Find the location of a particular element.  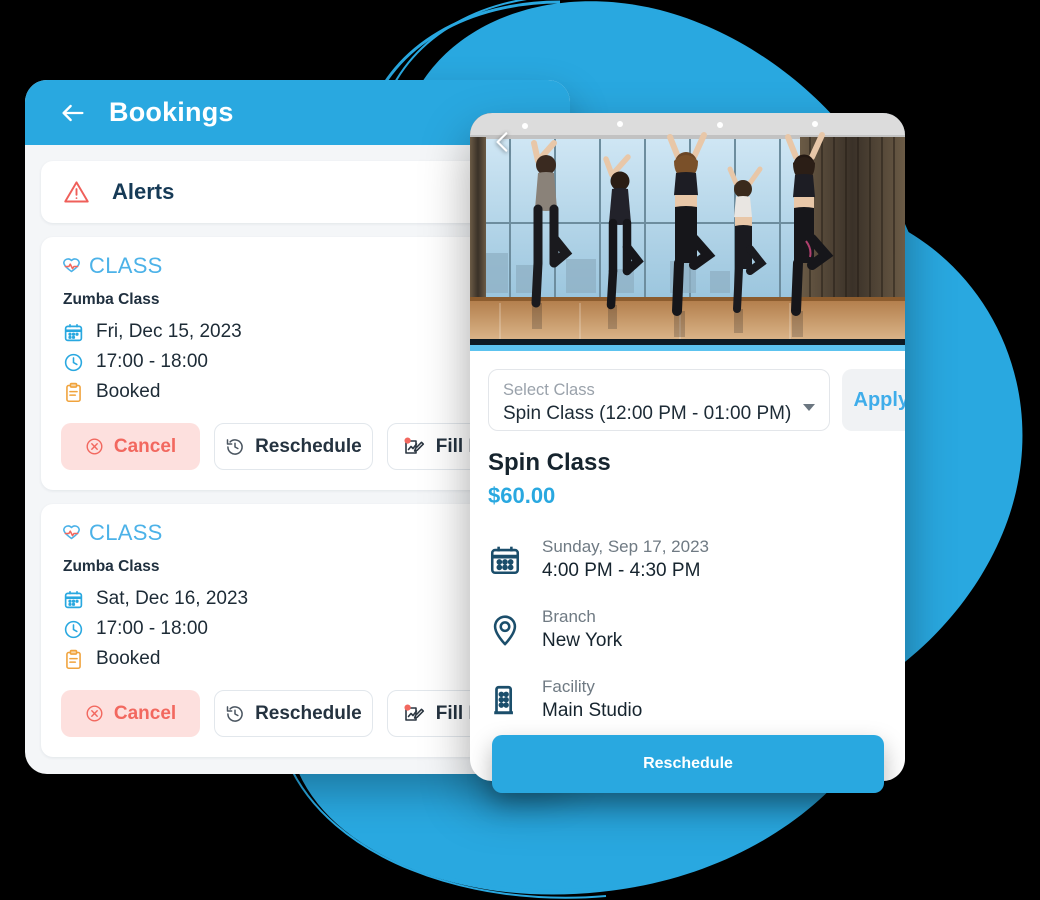

arrow-left-icon is located at coordinates (73, 113).